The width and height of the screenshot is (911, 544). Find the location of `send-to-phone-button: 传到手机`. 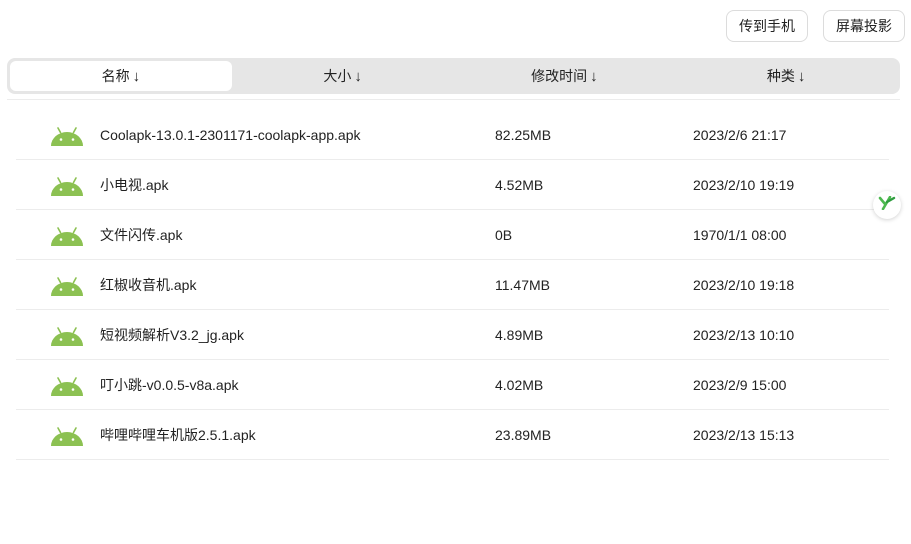

send-to-phone-button: 传到手机 is located at coordinates (767, 26).